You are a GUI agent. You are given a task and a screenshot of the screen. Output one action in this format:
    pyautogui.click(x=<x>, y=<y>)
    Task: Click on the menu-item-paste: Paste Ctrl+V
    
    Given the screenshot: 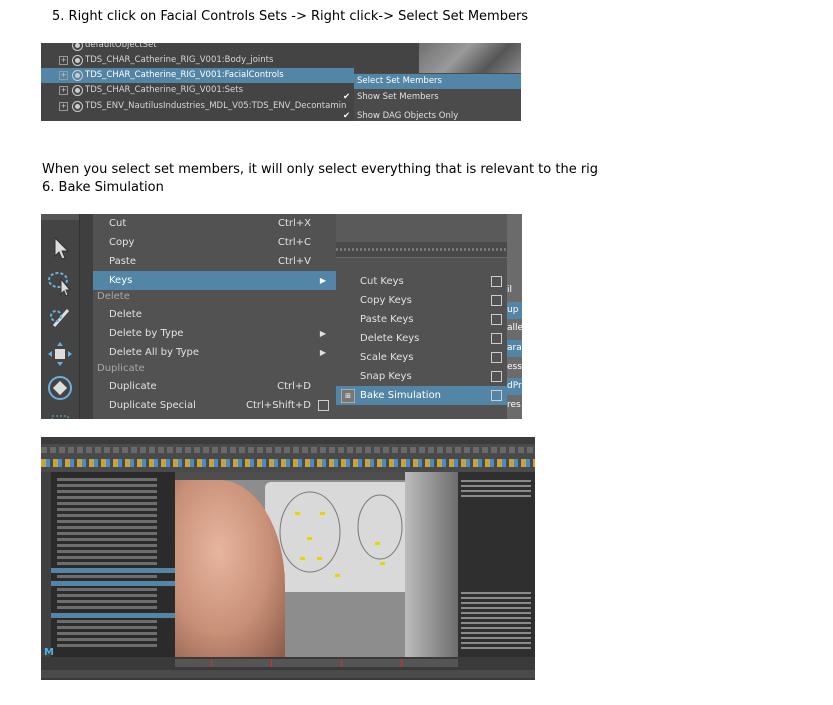 What is the action you would take?
    pyautogui.click(x=214, y=261)
    